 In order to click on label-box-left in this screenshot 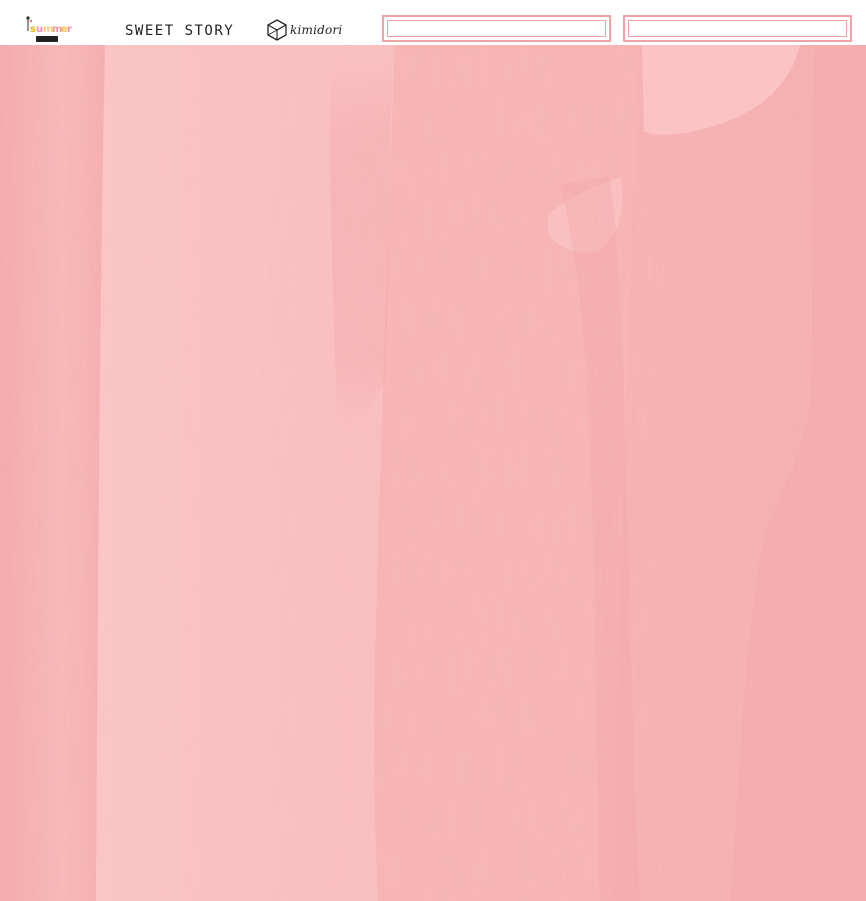, I will do `click(496, 28)`.